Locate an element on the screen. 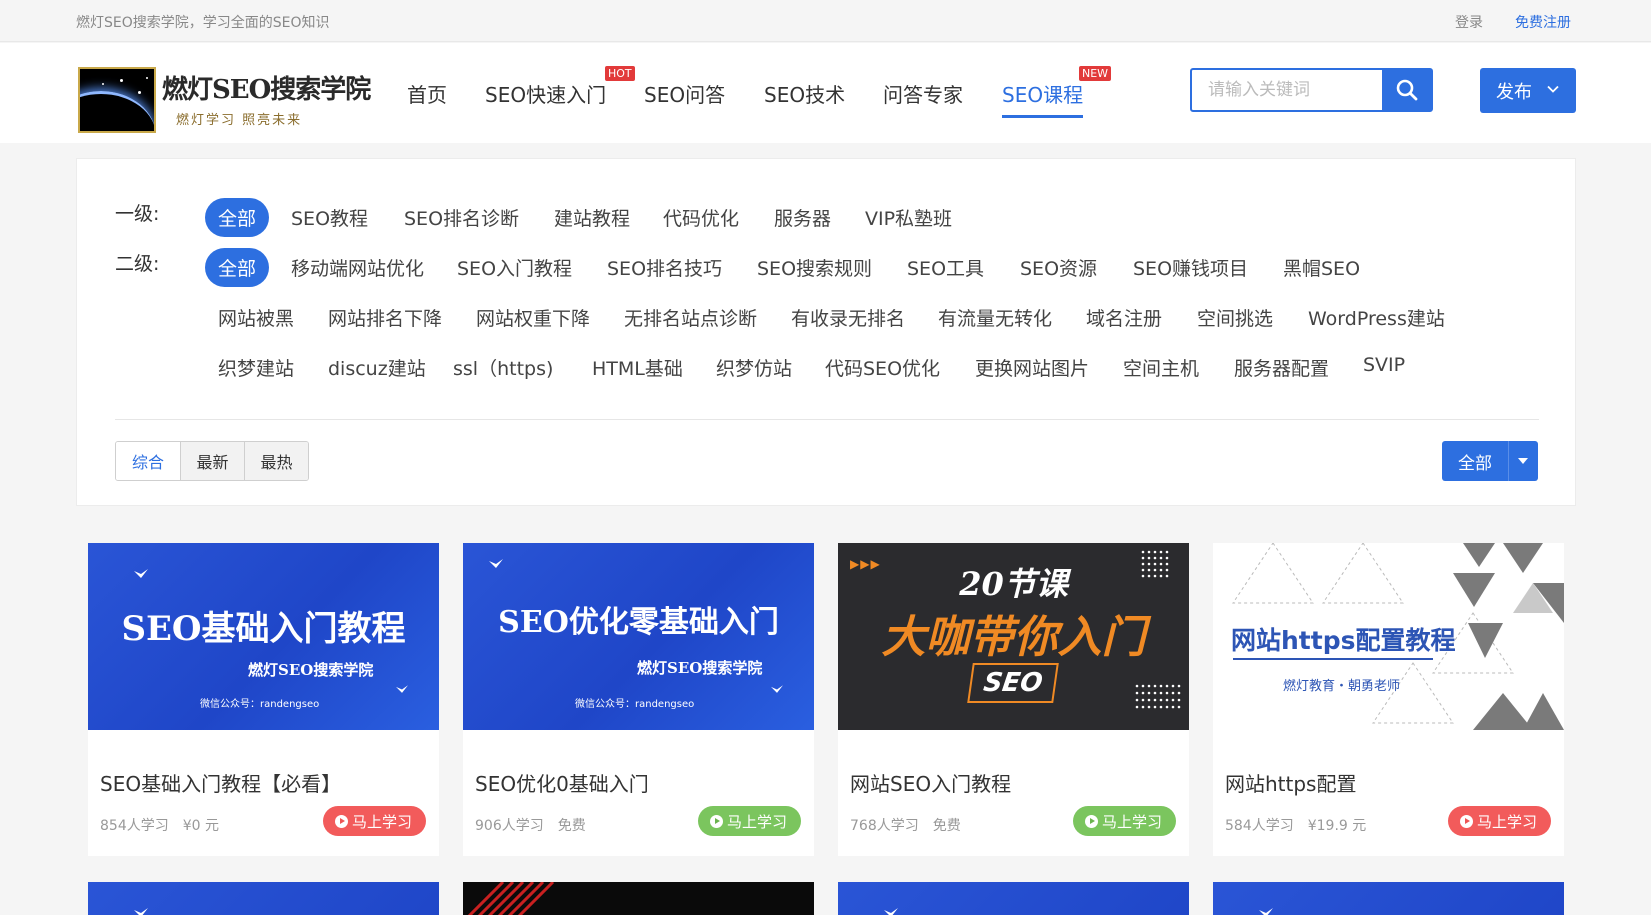 The width and height of the screenshot is (1651, 915). course-title: SEO优化0基础入门 is located at coordinates (562, 782).